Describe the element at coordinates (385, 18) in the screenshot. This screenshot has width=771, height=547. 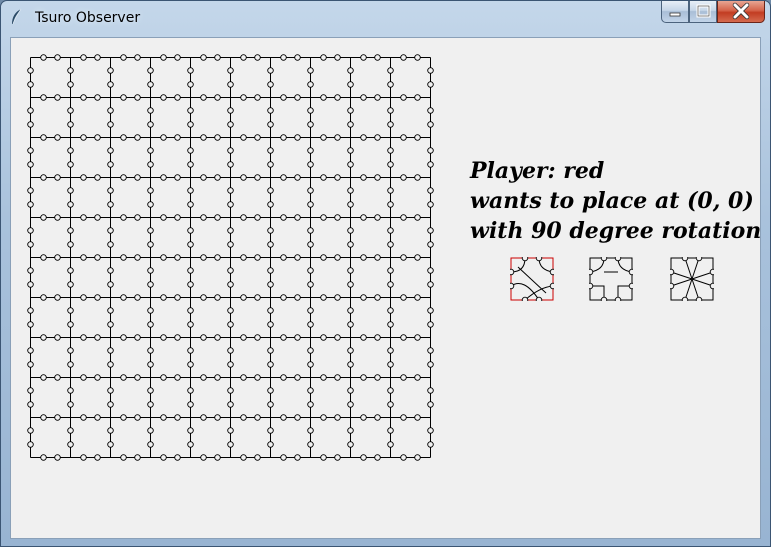
I see `title-bar: Tsuro Observer` at that location.